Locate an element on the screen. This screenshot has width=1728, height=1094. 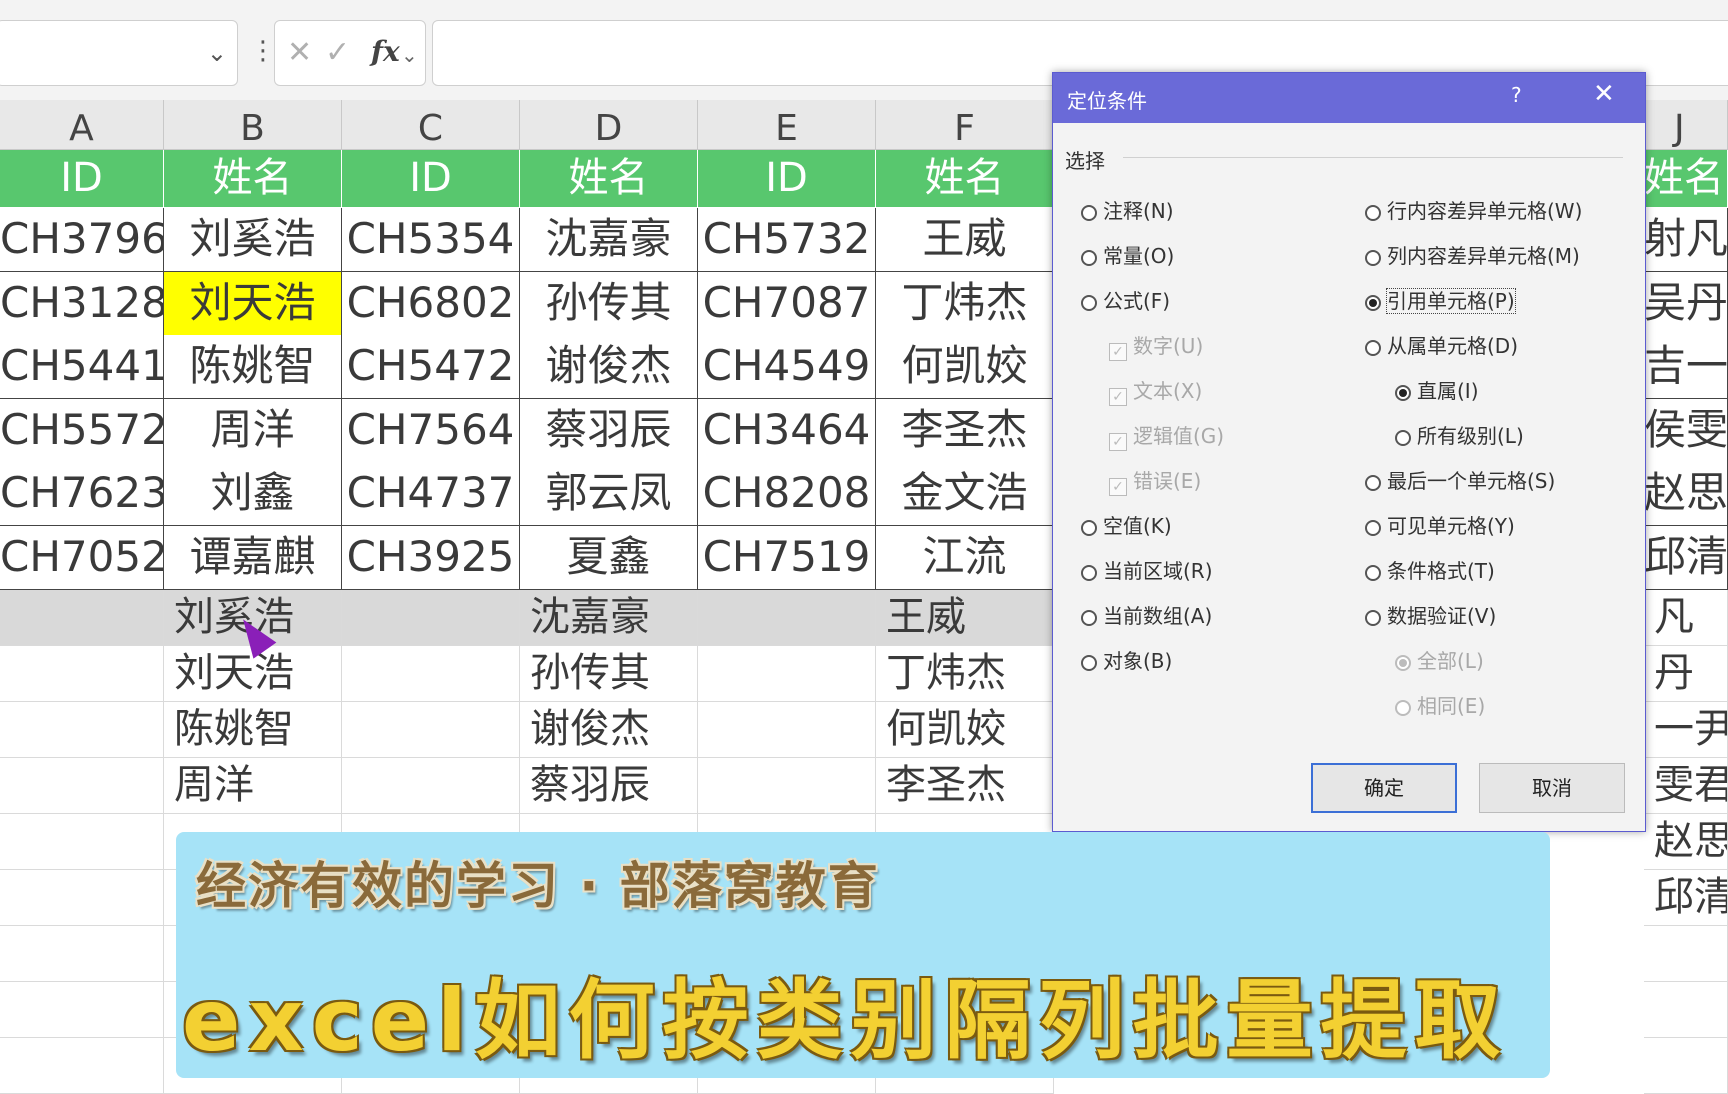
table-cell: 吉一尹 is located at coordinates (1686, 367).